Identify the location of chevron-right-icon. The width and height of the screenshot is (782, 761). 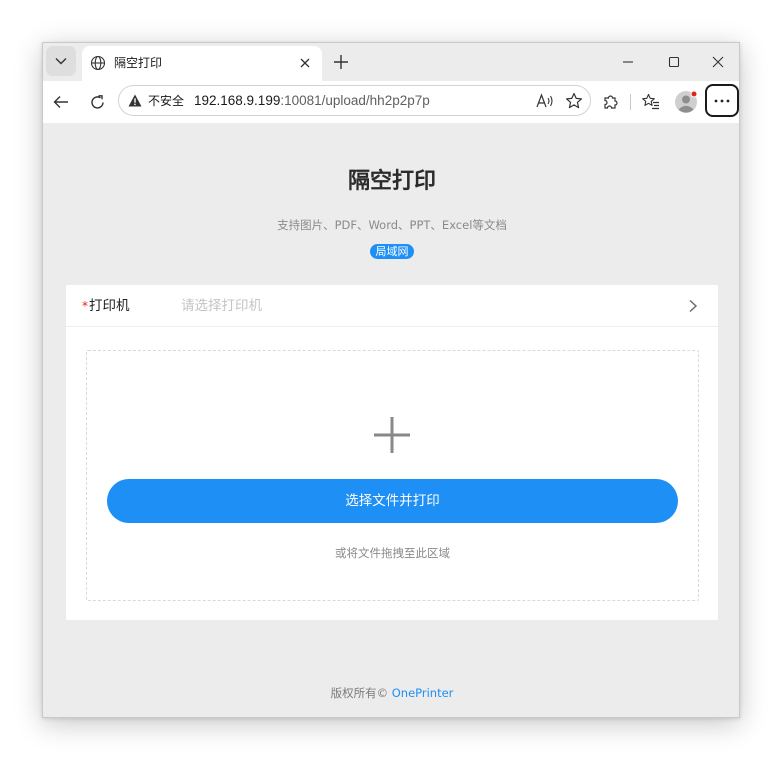
(693, 306).